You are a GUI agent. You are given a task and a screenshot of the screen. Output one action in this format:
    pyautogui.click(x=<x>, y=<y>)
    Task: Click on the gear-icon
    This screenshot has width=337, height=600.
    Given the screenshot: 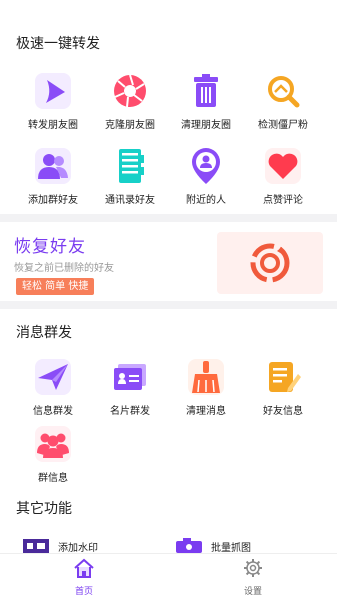 What is the action you would take?
    pyautogui.click(x=253, y=570)
    